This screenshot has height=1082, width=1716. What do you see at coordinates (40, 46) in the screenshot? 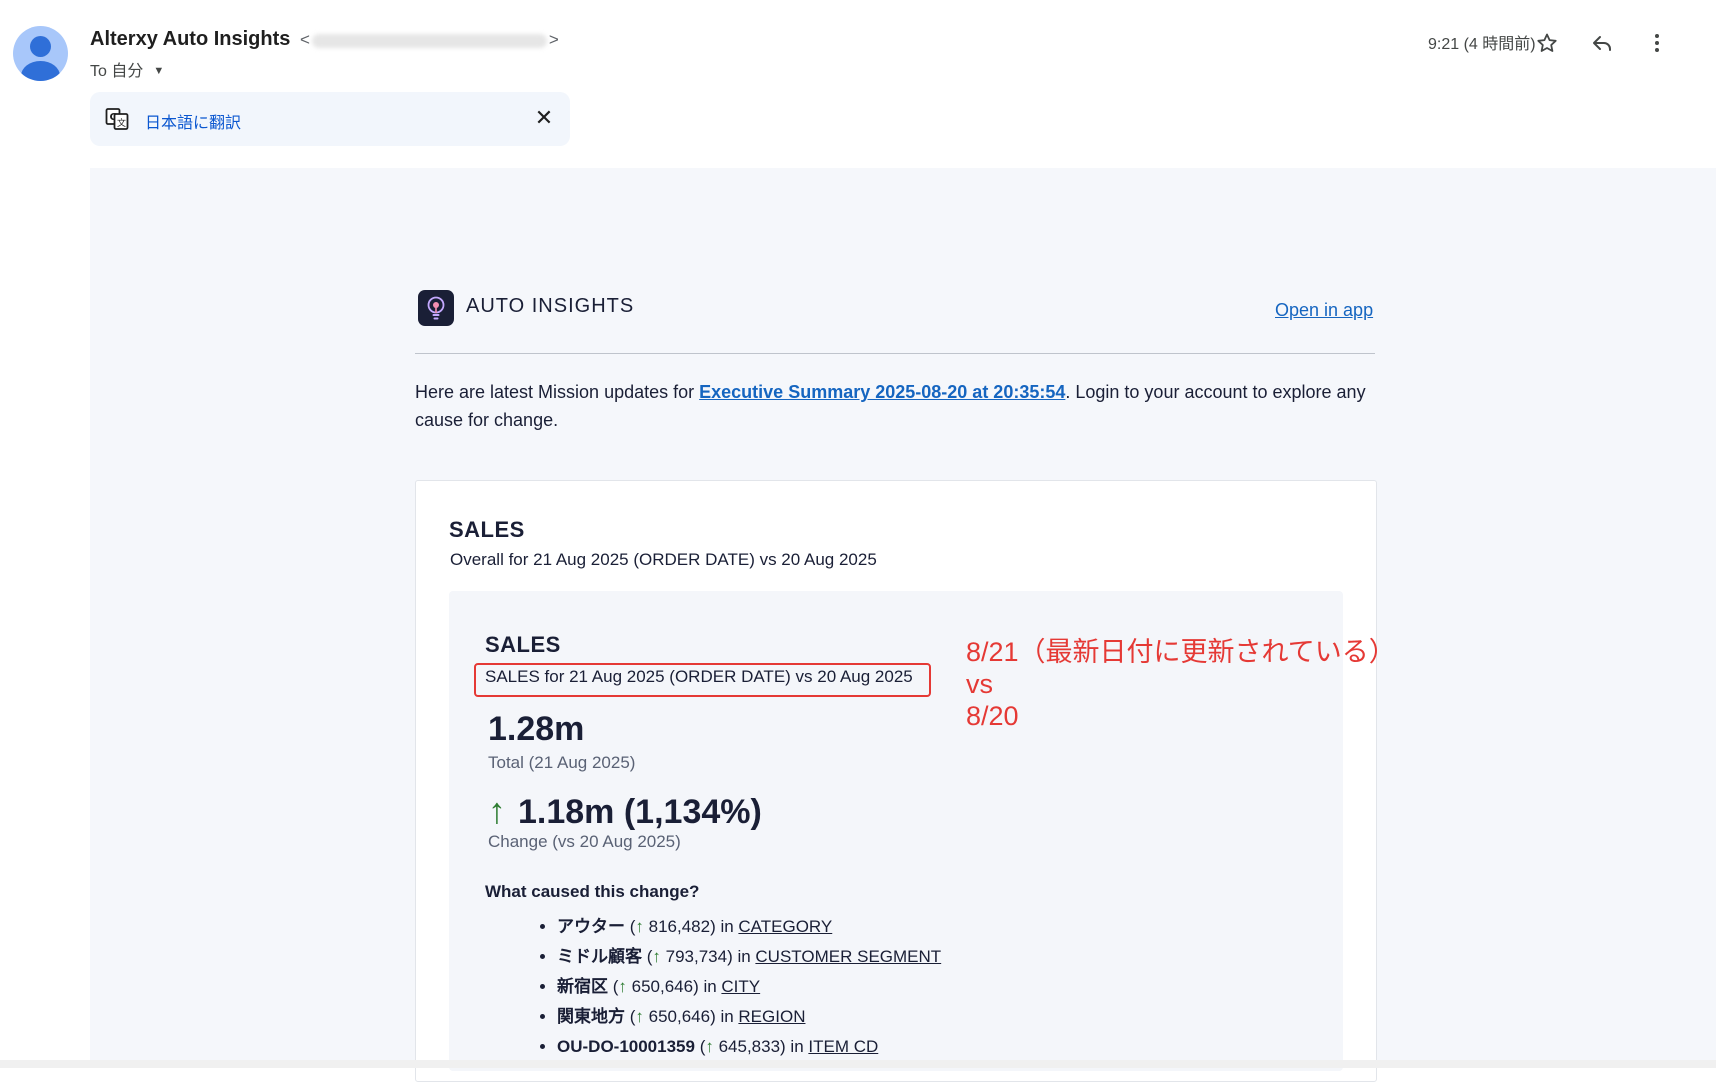
I see `avatar-head` at bounding box center [40, 46].